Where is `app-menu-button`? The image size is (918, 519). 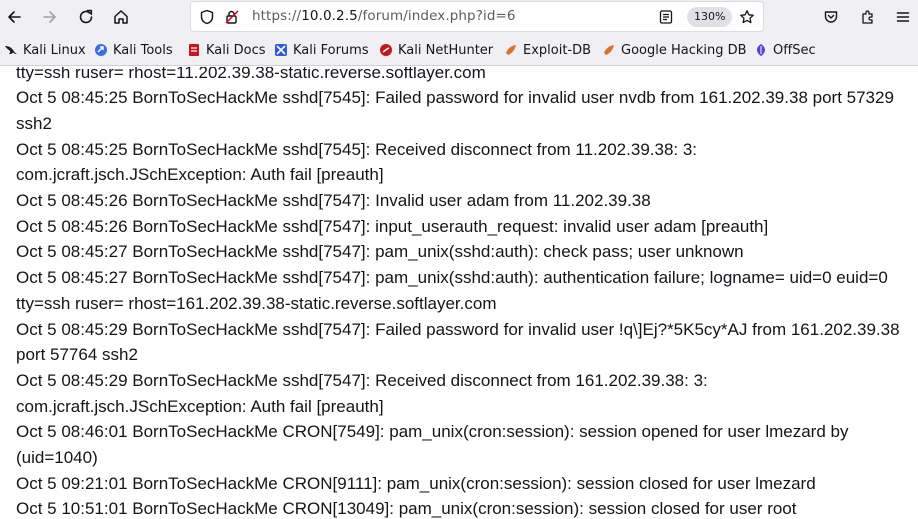 app-menu-button is located at coordinates (903, 17).